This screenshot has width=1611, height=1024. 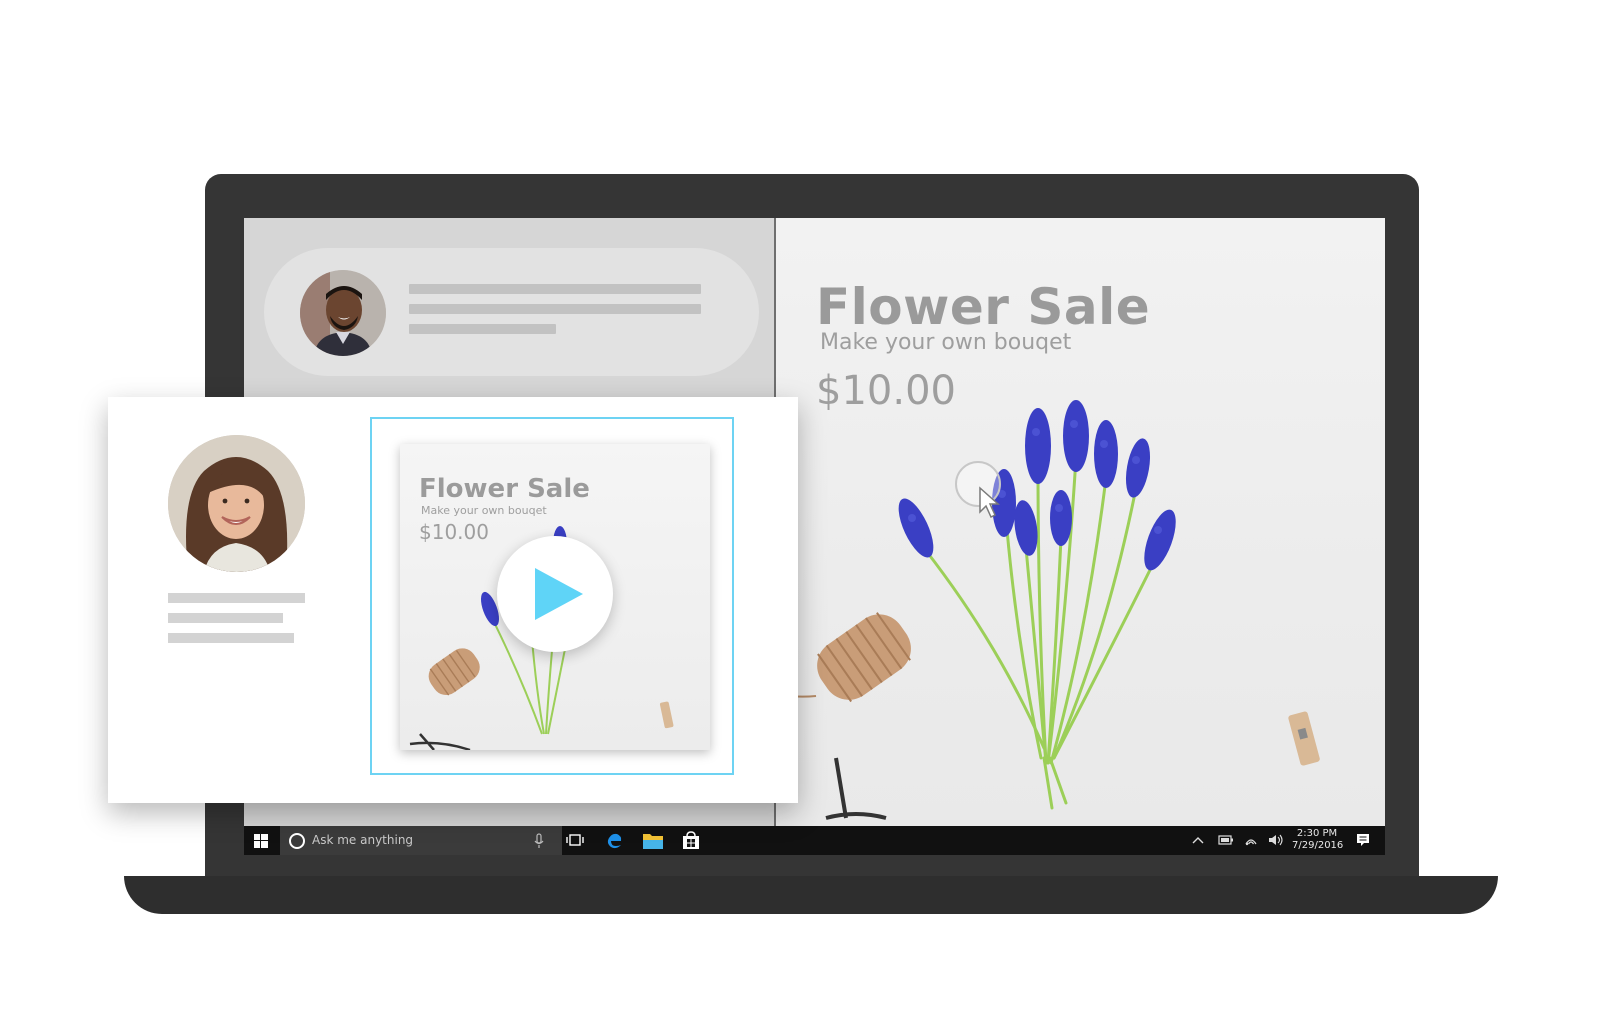 What do you see at coordinates (363, 840) in the screenshot?
I see `search-placeholder: Ask me anything` at bounding box center [363, 840].